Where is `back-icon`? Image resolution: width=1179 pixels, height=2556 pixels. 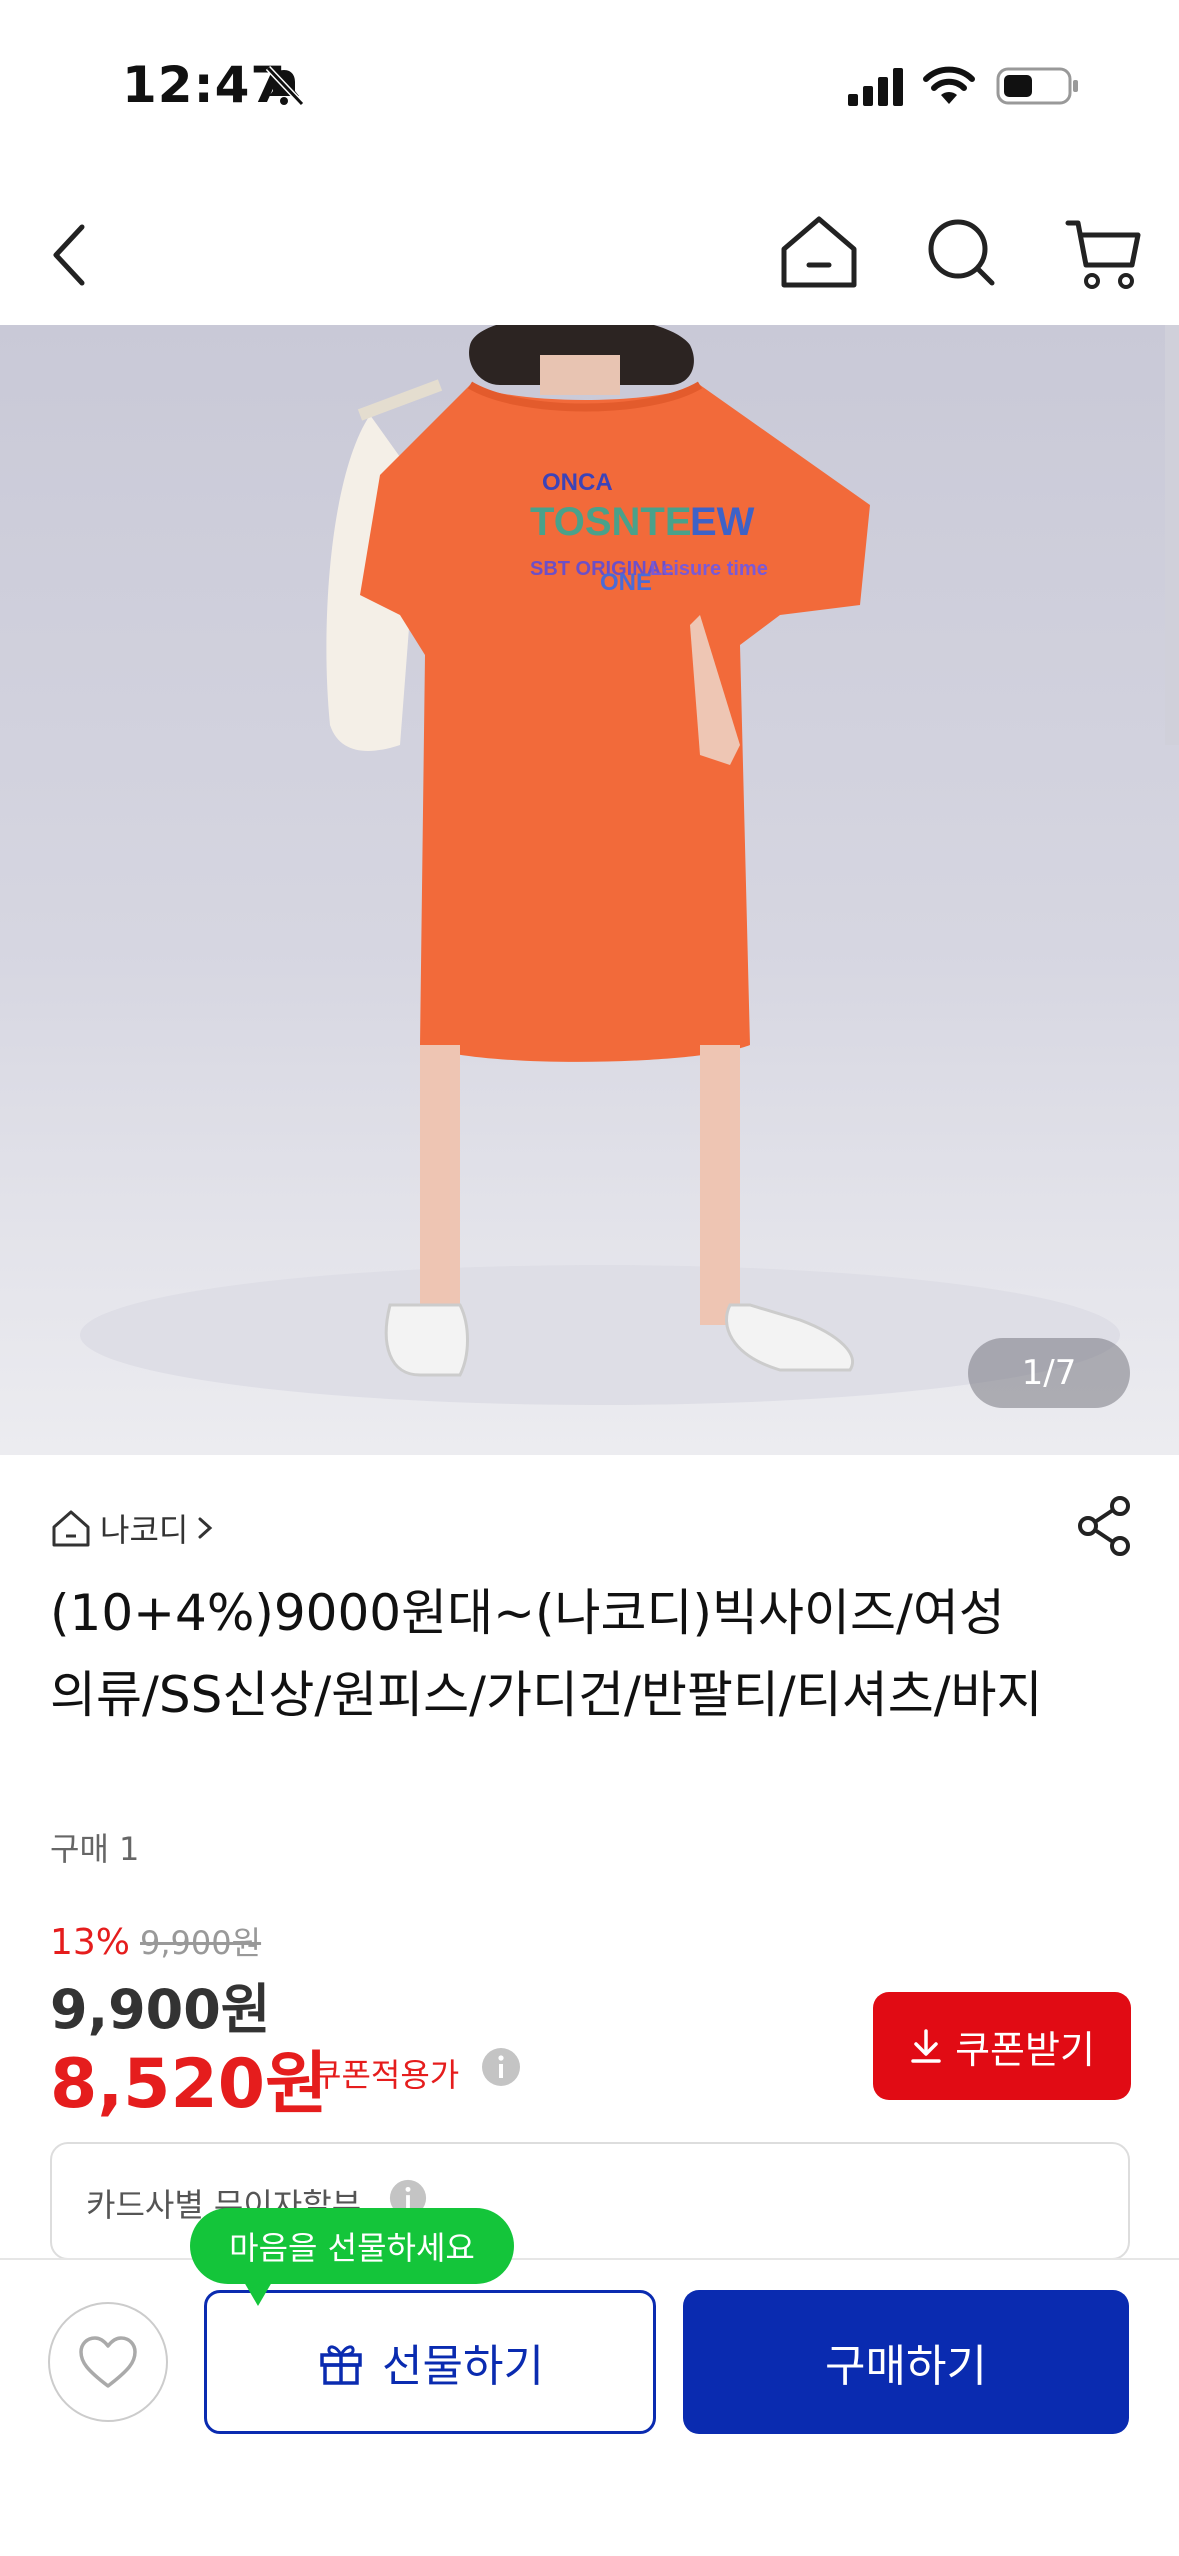
back-icon is located at coordinates (72, 255).